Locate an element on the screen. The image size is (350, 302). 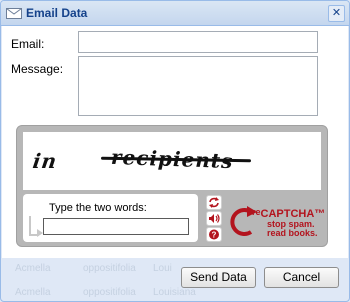
email-field is located at coordinates (198, 42).